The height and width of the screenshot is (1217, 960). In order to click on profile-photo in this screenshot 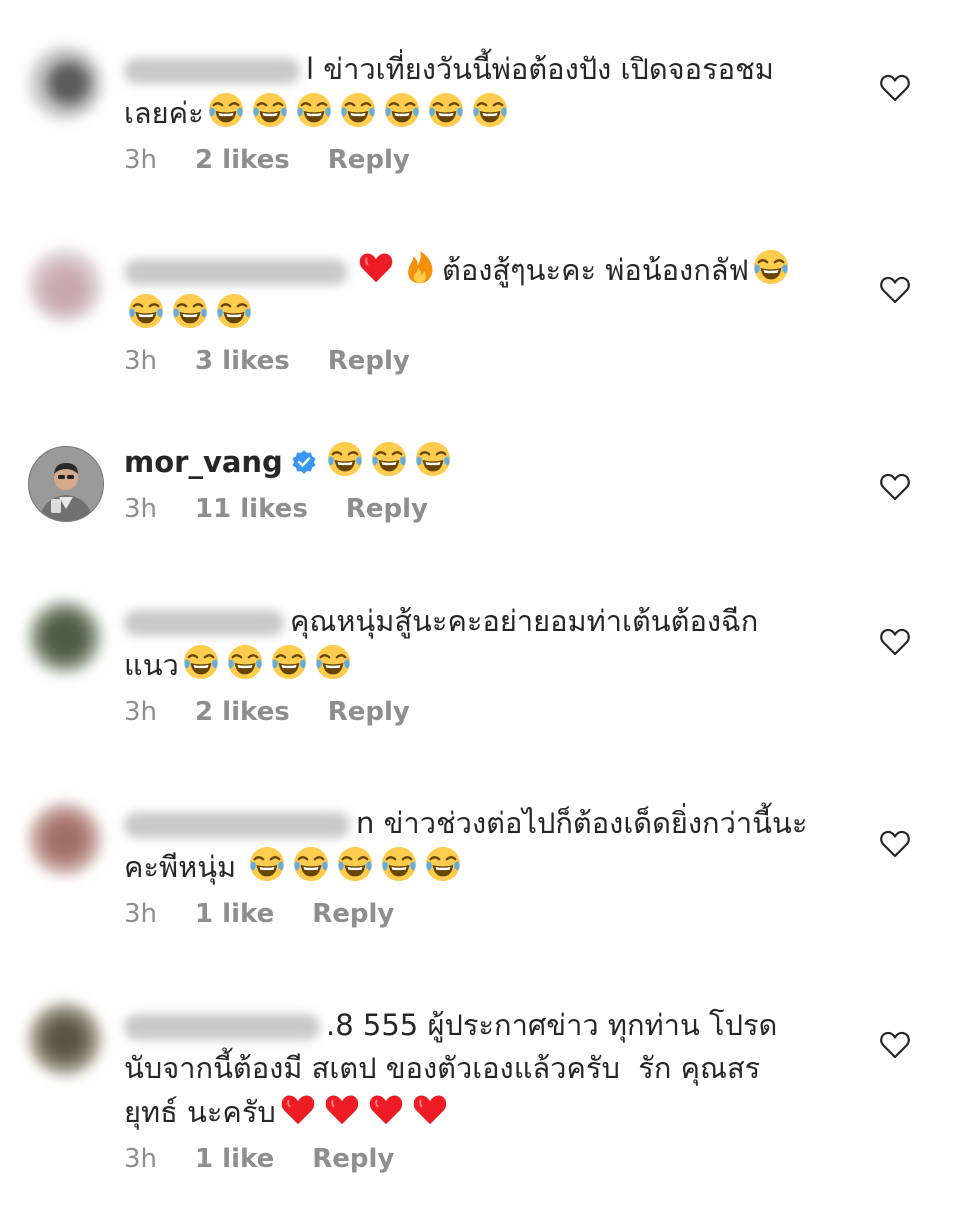, I will do `click(66, 484)`.